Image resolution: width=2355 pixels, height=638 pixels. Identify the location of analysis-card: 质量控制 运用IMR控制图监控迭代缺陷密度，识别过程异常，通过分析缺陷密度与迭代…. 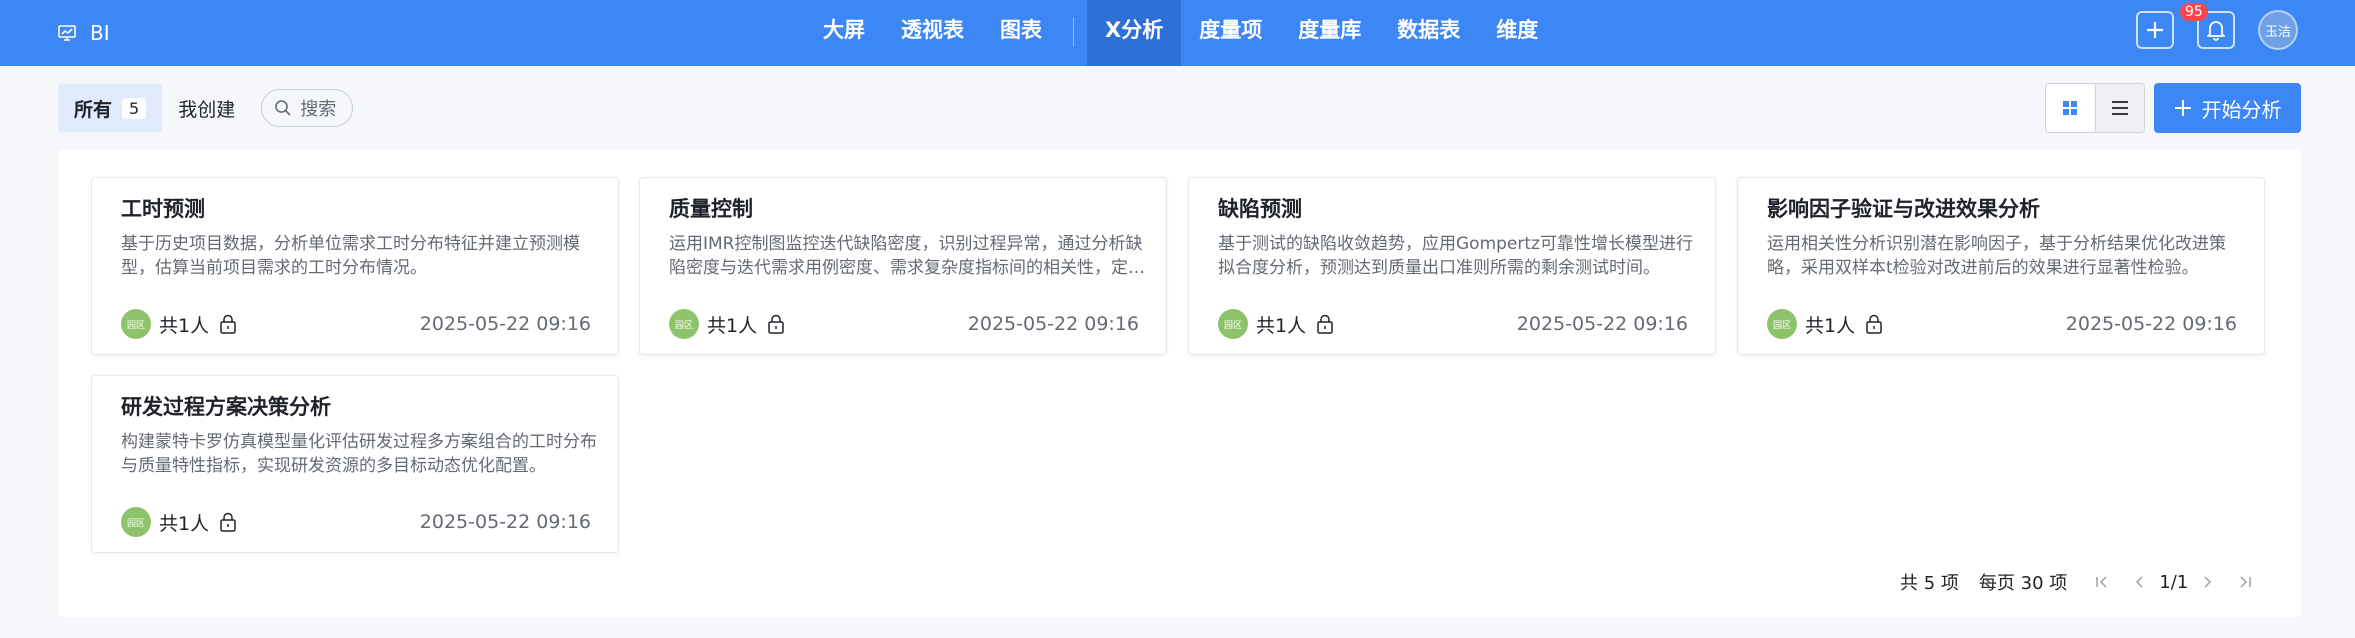
(903, 266).